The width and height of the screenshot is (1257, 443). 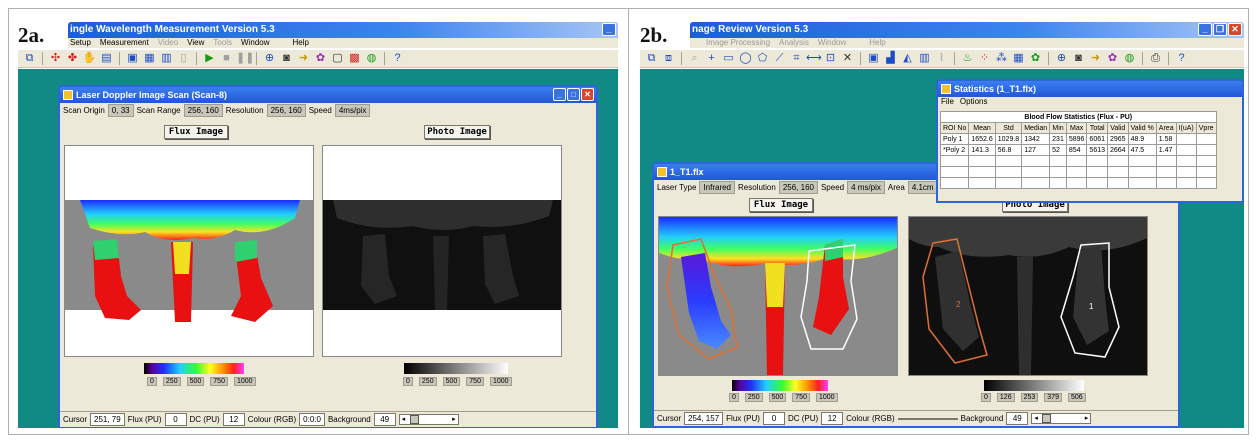 I want to click on scatter-icon: ⁂, so click(x=1001, y=58).